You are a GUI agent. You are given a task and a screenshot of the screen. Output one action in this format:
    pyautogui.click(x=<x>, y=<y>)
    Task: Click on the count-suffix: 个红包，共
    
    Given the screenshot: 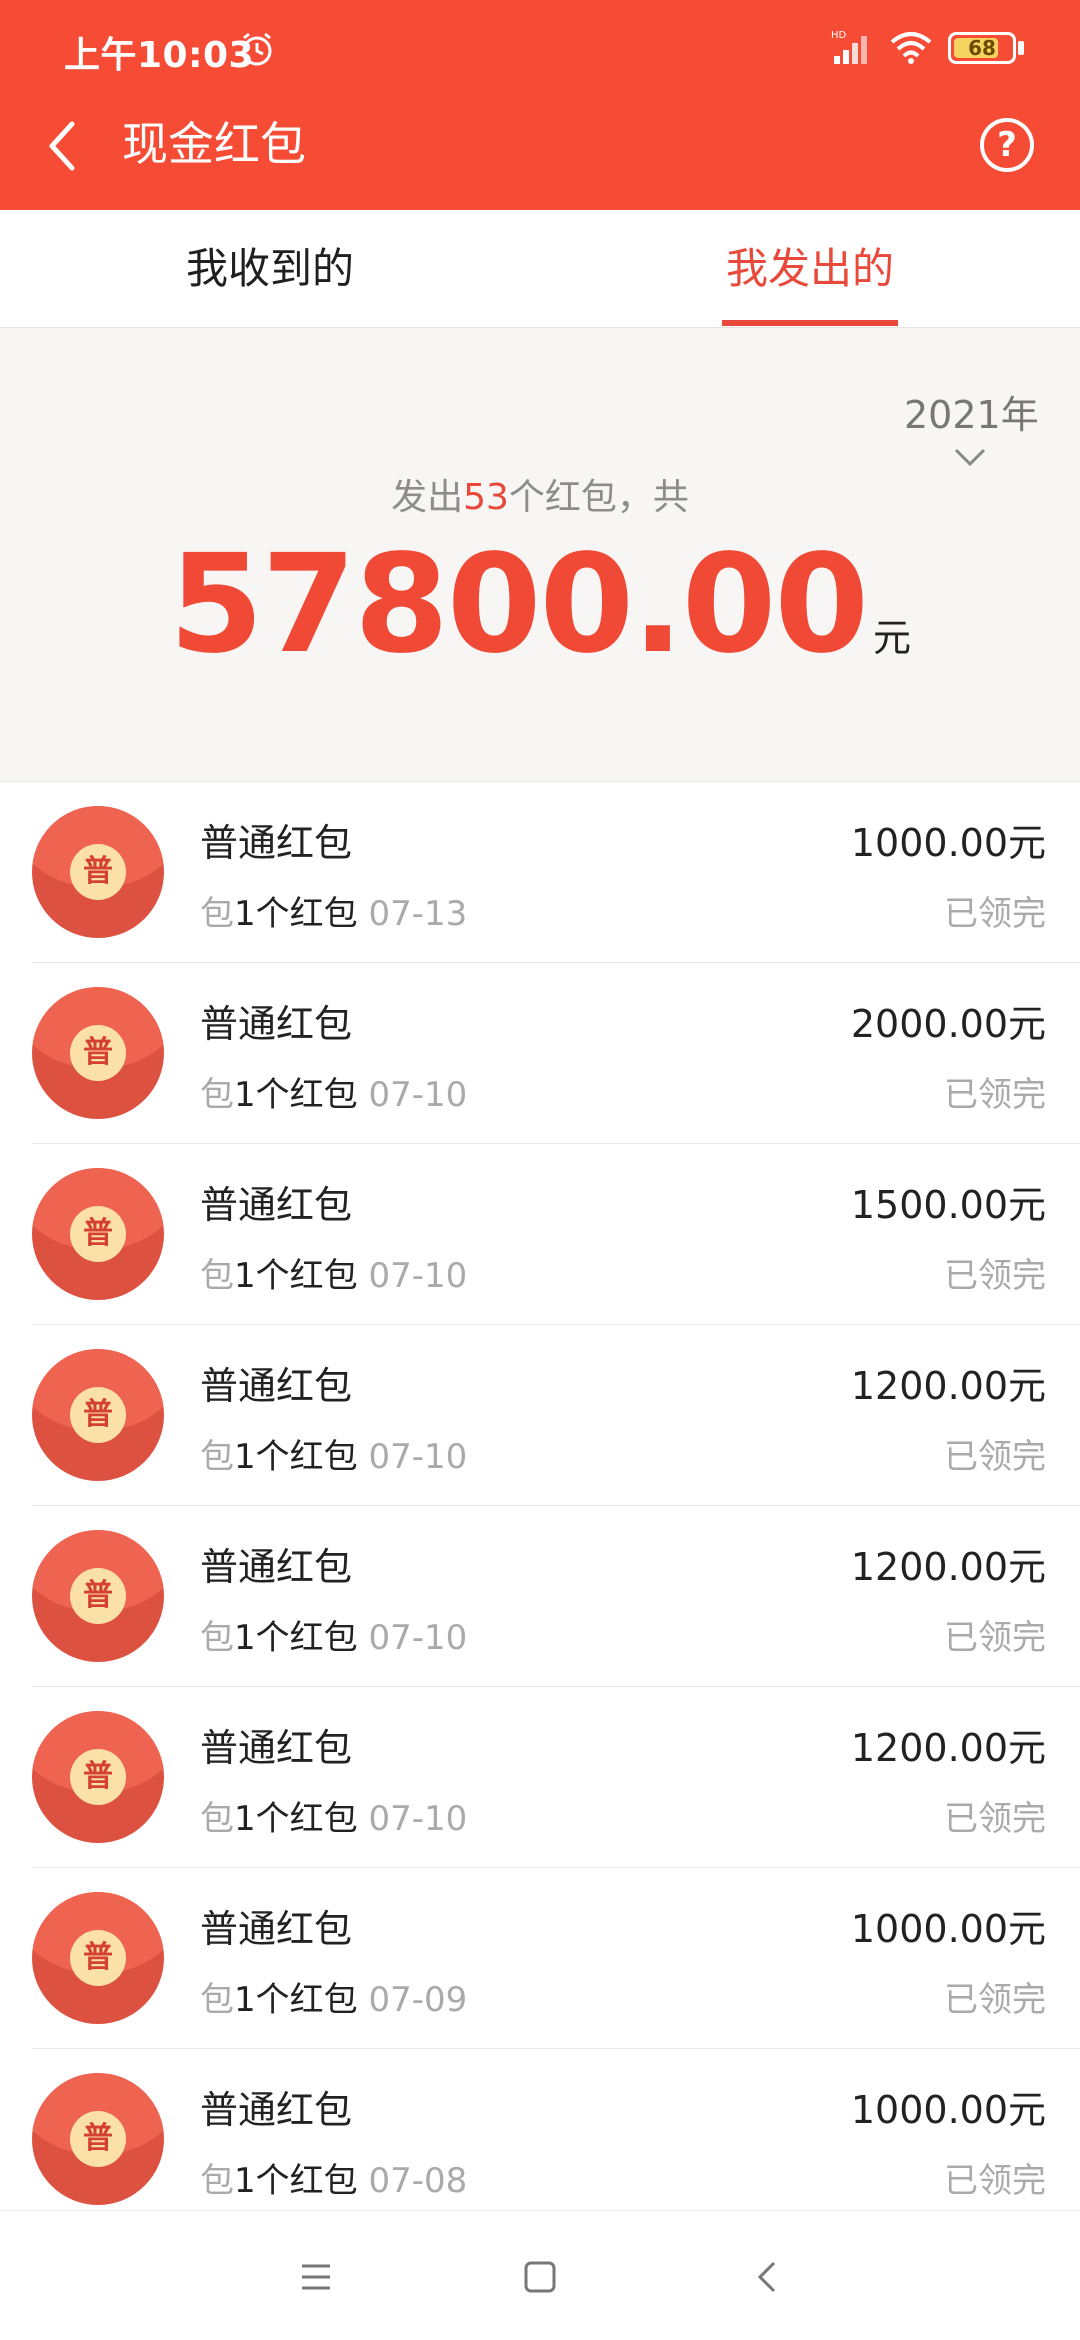 What is the action you would take?
    pyautogui.click(x=598, y=497)
    